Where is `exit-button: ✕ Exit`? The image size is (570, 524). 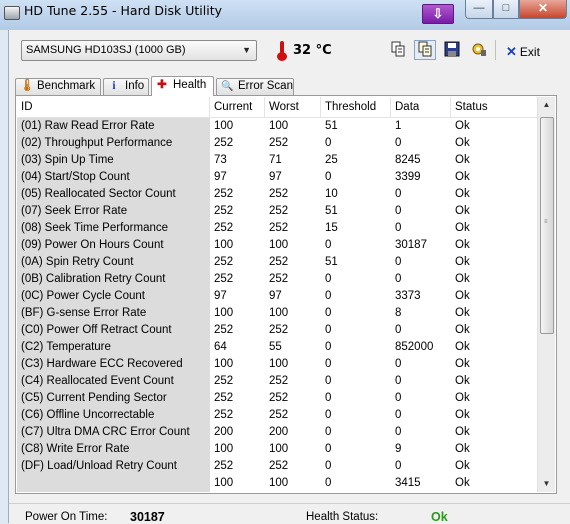
exit-button: ✕ Exit is located at coordinates (523, 52).